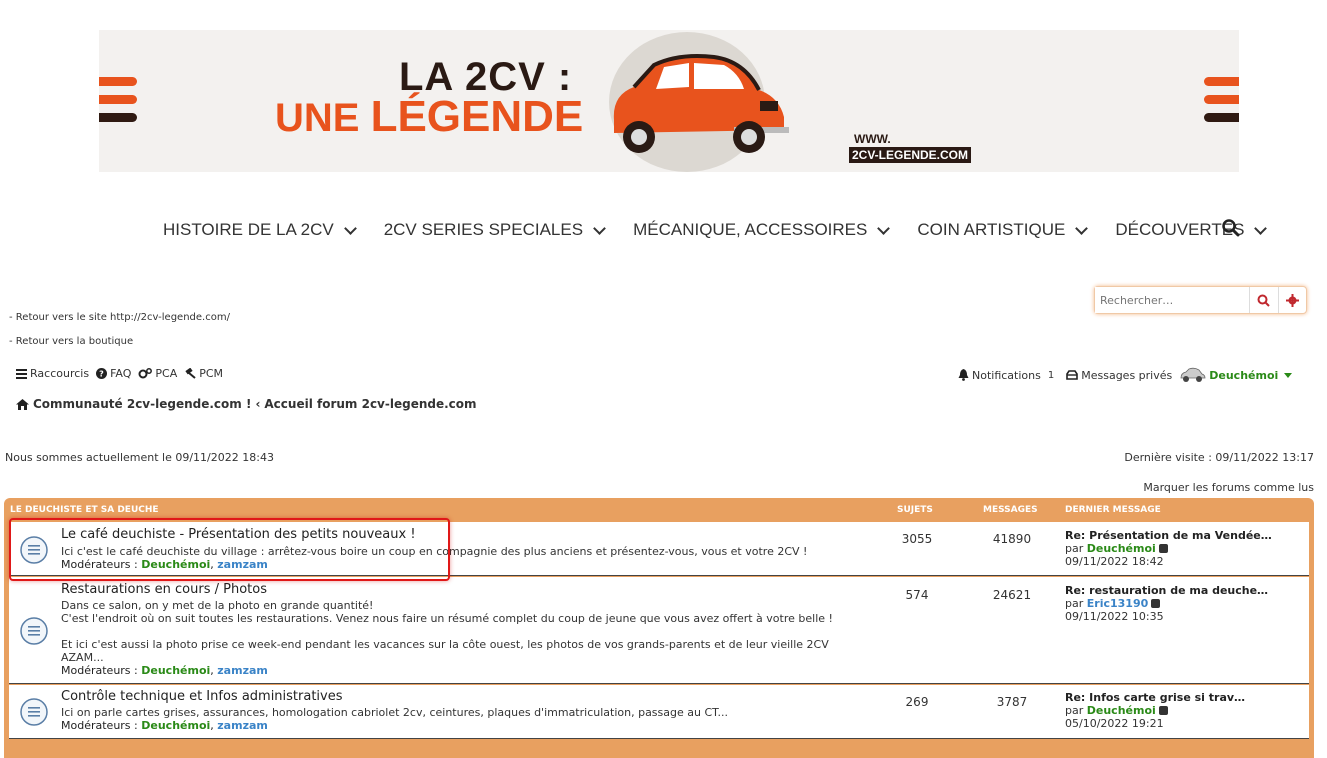 This screenshot has width=1327, height=758. Describe the element at coordinates (1012, 595) in the screenshot. I see `posts-count: 24621` at that location.